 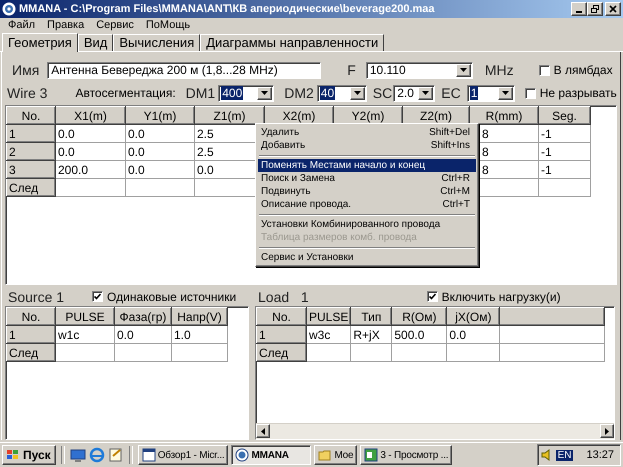 What do you see at coordinates (367, 165) in the screenshot?
I see `menu-item: Поменять Местами начало и конец` at bounding box center [367, 165].